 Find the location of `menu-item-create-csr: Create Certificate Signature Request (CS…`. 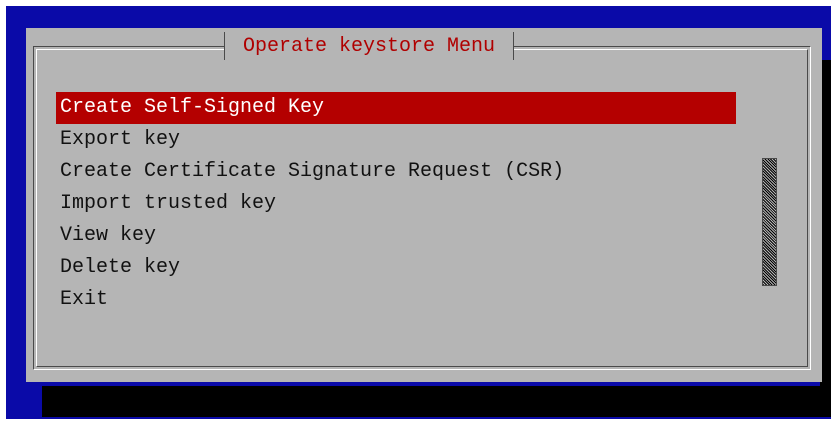

menu-item-create-csr: Create Certificate Signature Request (CS… is located at coordinates (396, 172).